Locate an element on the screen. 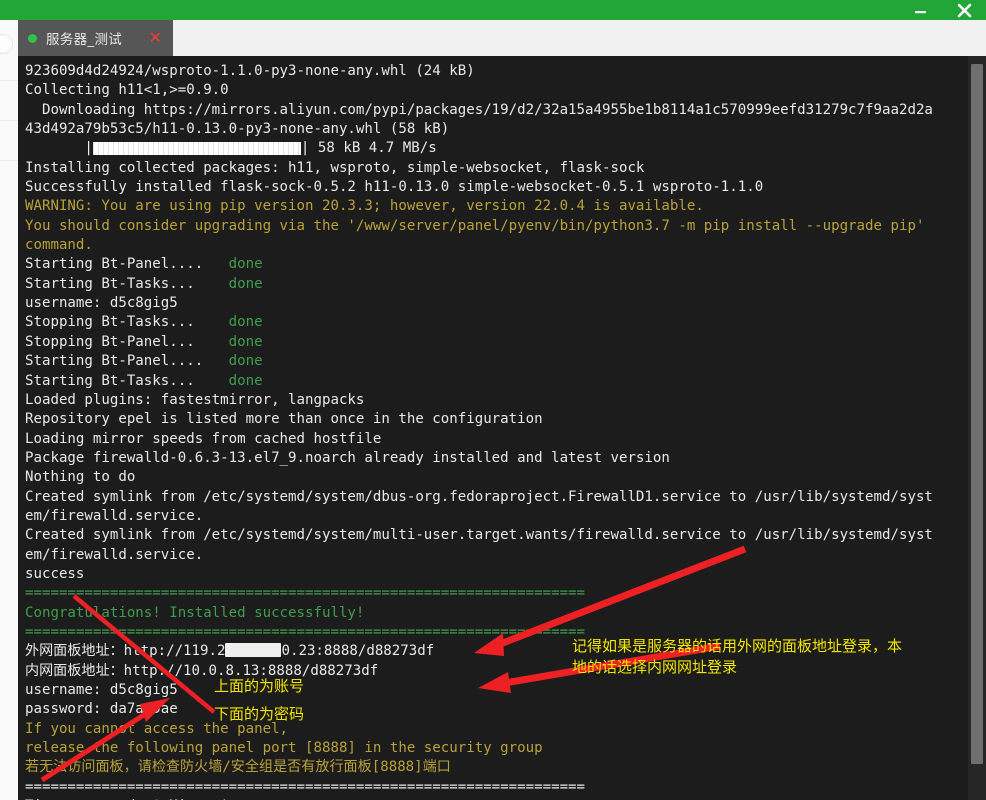  terminal-line: 外网面板地址：http://119.2 0.23:8888/d88273df is located at coordinates (230, 651).